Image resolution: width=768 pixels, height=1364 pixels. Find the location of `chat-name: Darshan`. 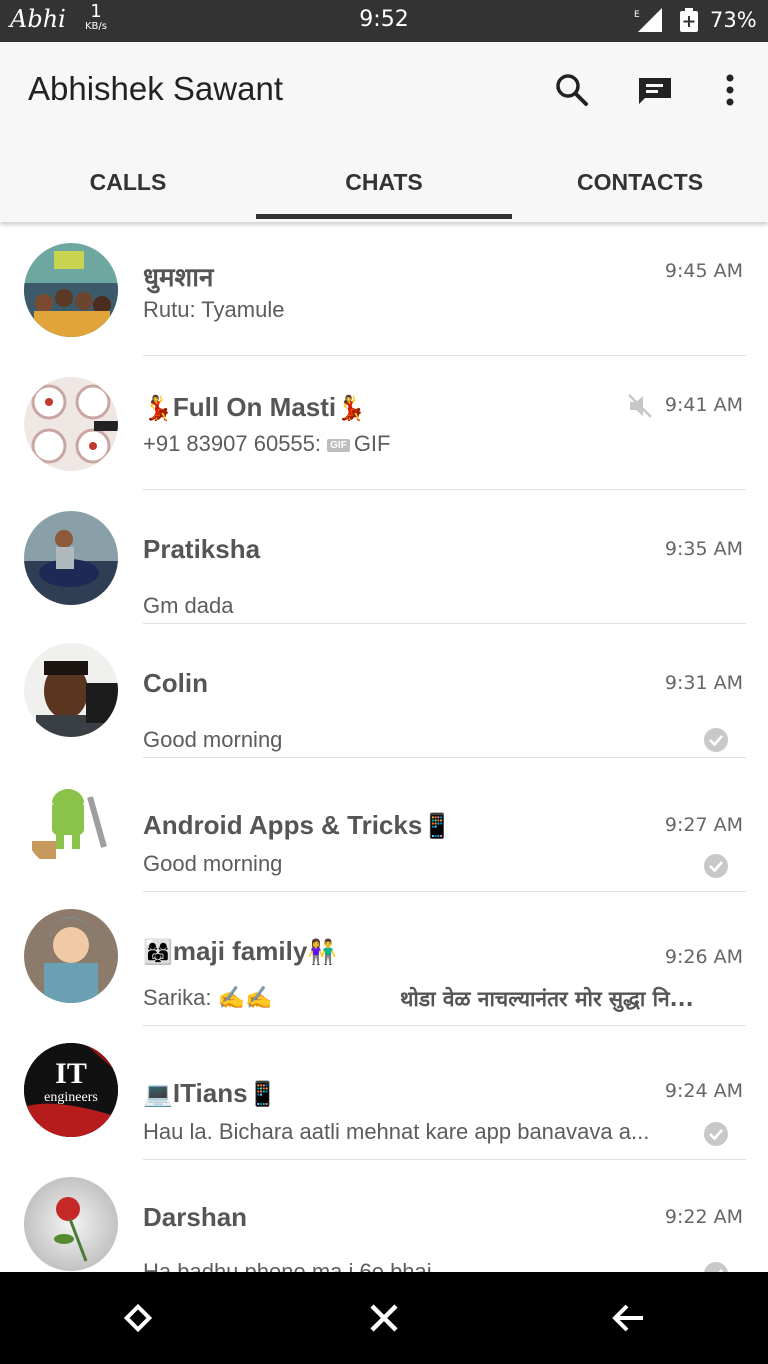

chat-name: Darshan is located at coordinates (195, 1217).